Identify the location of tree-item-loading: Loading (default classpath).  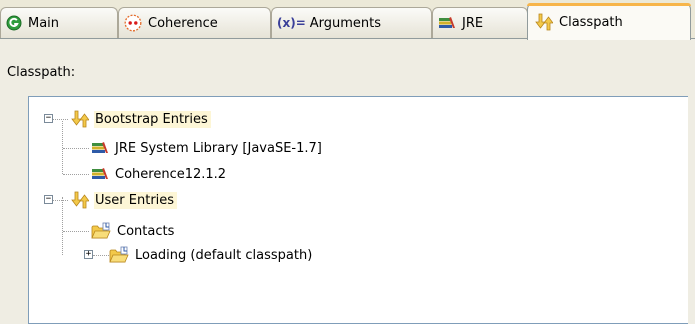
(212, 255).